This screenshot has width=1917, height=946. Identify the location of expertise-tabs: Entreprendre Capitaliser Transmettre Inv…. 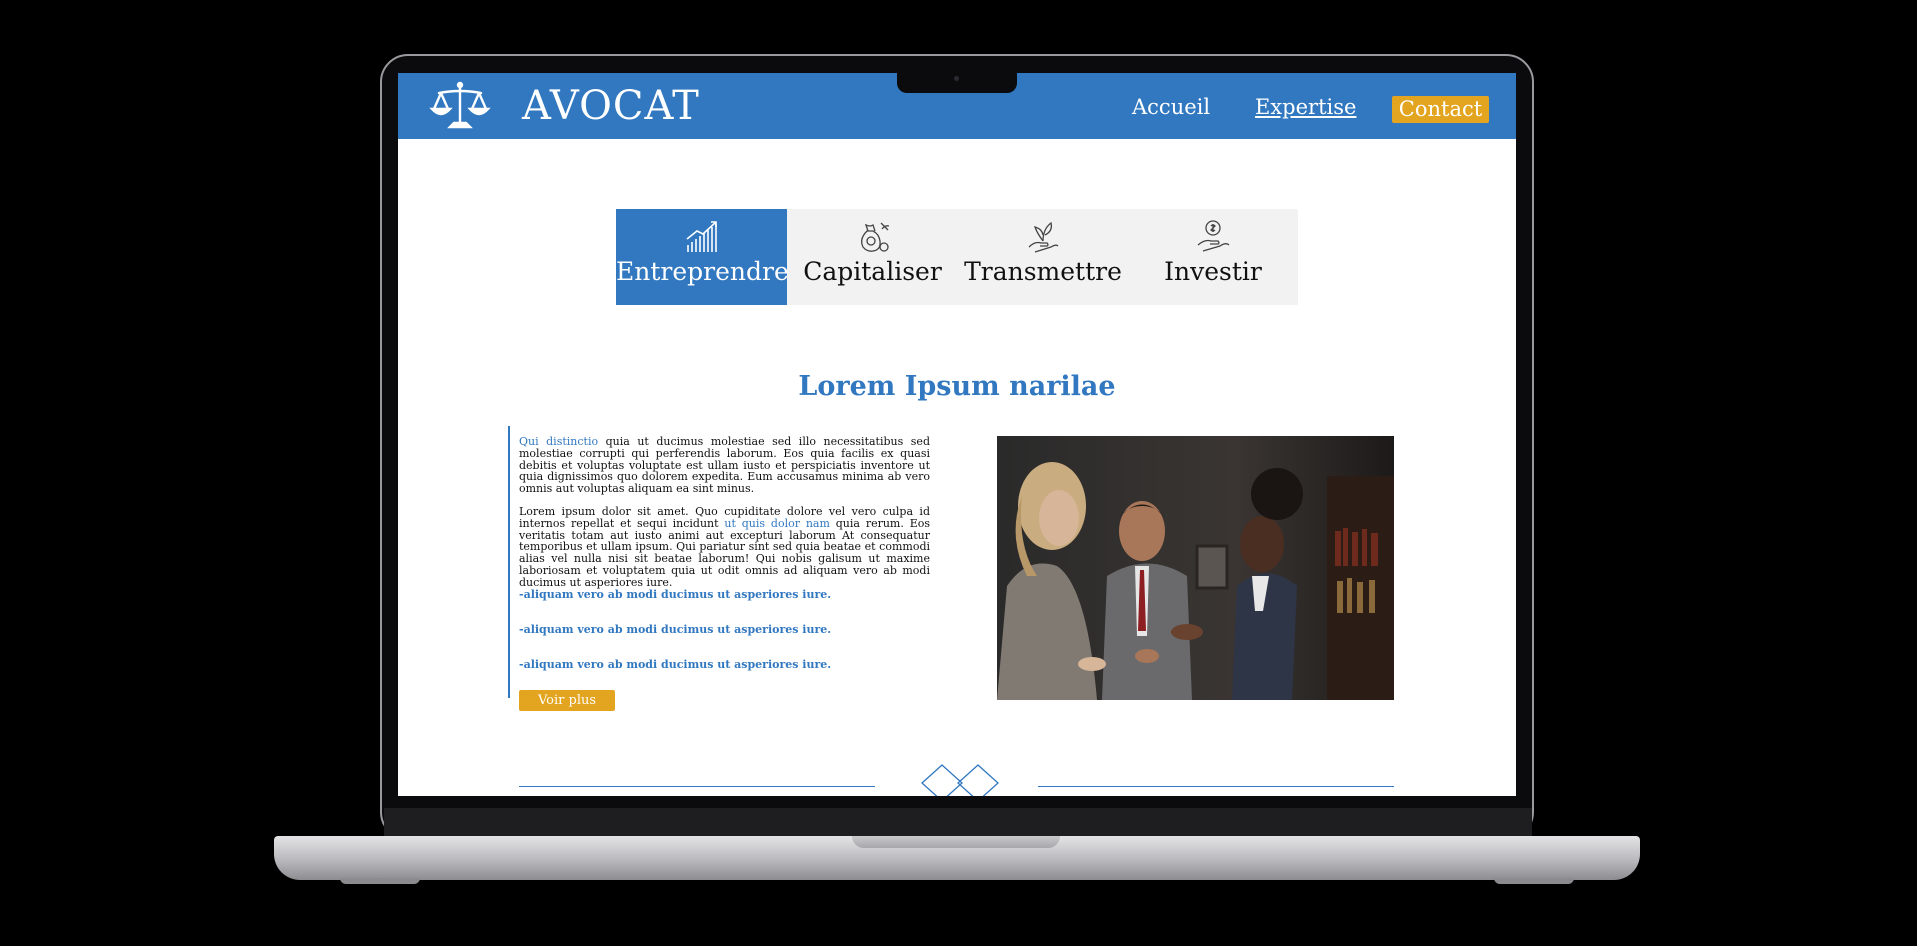
(957, 257).